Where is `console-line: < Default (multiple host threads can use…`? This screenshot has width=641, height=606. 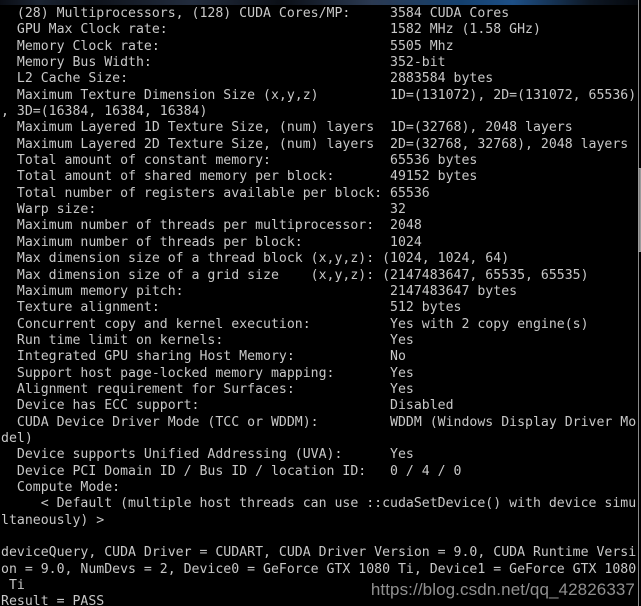
console-line: < Default (multiple host threads can use… is located at coordinates (319, 504).